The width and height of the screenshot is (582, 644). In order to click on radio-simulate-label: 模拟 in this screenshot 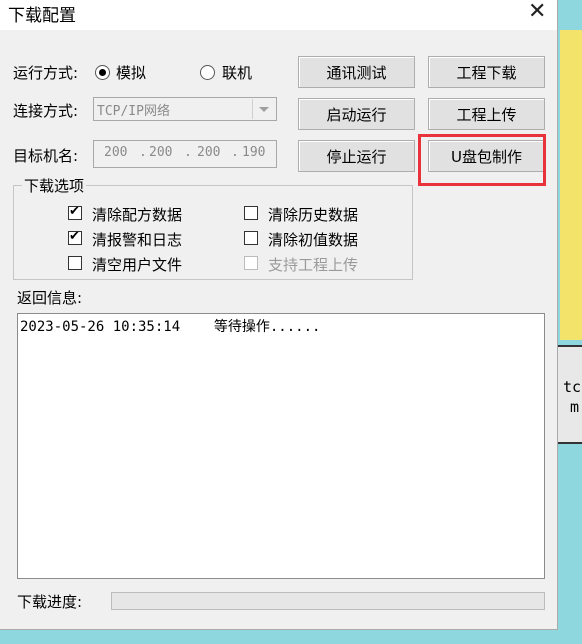, I will do `click(131, 72)`.